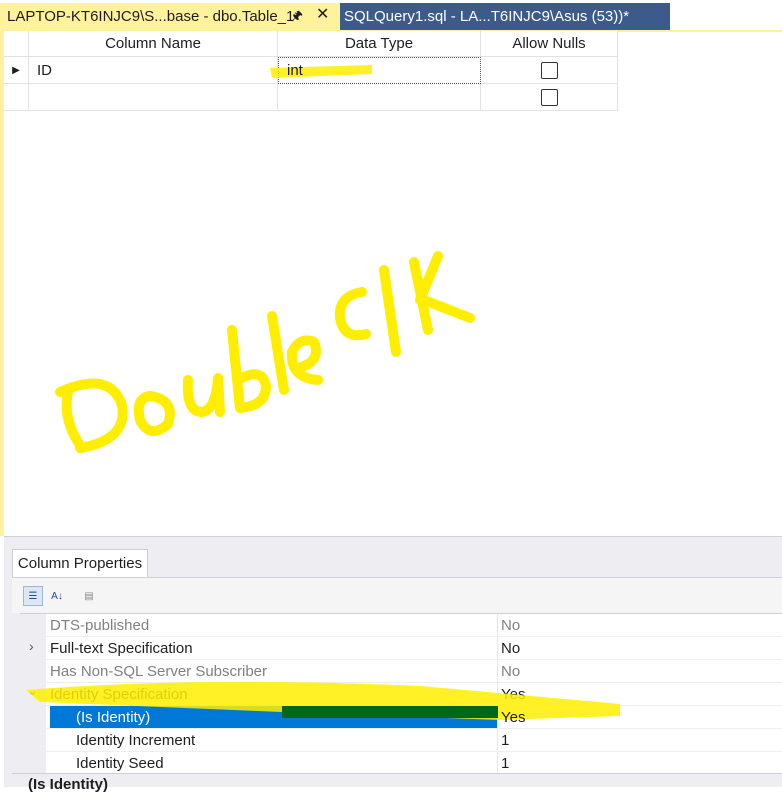  I want to click on property-row-selected: (Is Identity) Yes, so click(401, 717).